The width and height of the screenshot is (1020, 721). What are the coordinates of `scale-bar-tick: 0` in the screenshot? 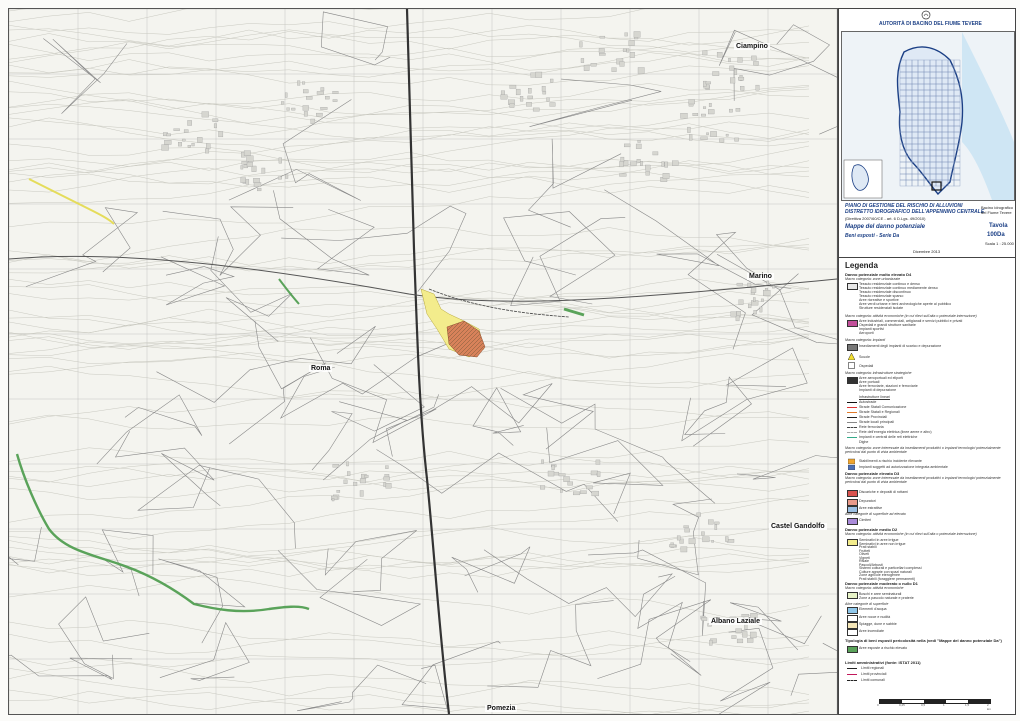 It's located at (878, 705).